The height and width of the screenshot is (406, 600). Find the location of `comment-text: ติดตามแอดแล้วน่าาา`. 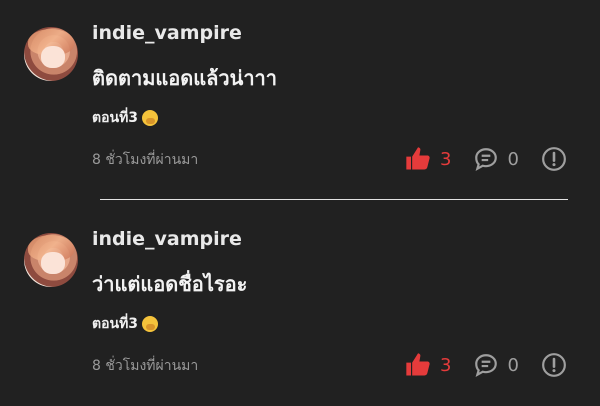

comment-text: ติดตามแอดแล้วน่าาา is located at coordinates (185, 78).